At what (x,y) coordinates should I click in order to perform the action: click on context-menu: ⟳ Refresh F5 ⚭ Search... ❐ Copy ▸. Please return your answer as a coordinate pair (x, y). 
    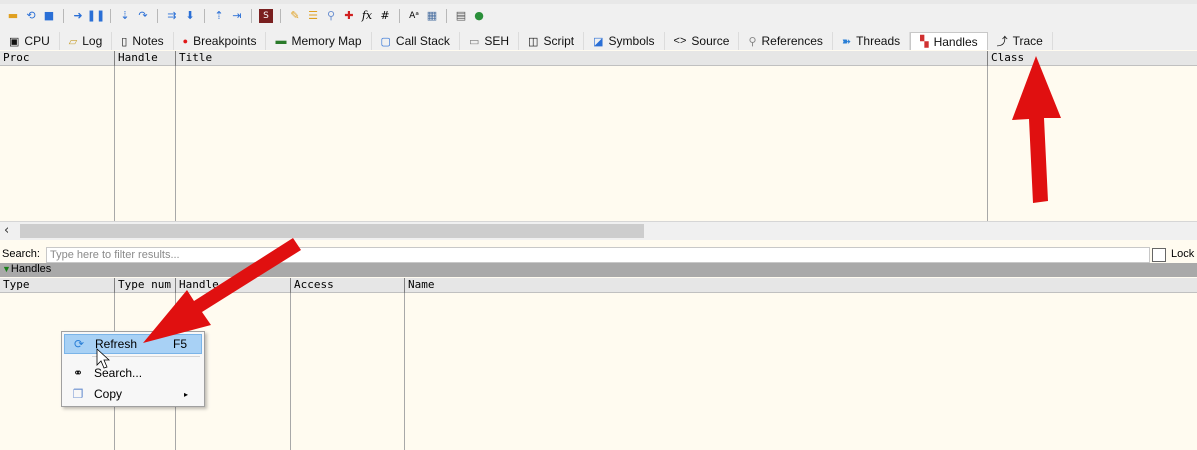
    Looking at the image, I should click on (133, 369).